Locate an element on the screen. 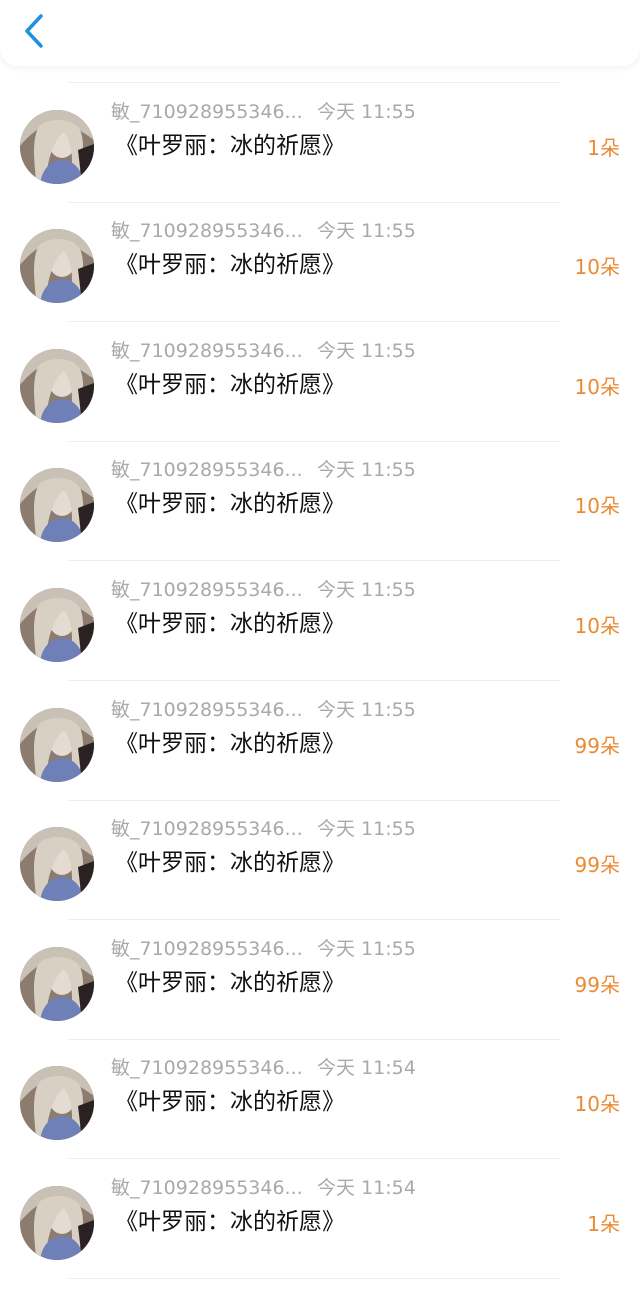  gift-record-row: 敏_710928955346... 今天 11:54 《叶罗丽：冰的祈愿》 1朵 is located at coordinates (320, 1219).